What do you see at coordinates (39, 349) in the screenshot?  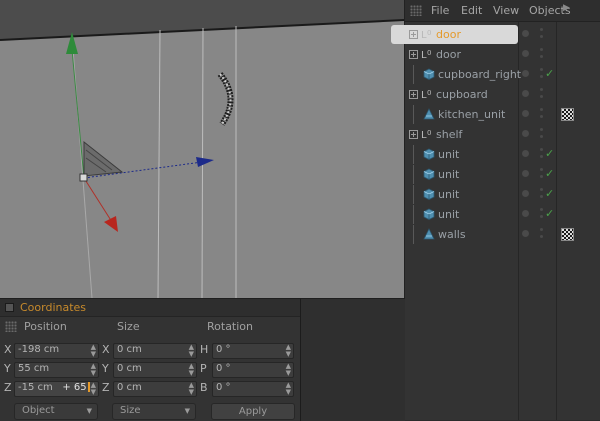 I see `position-x-value: -198 cm` at bounding box center [39, 349].